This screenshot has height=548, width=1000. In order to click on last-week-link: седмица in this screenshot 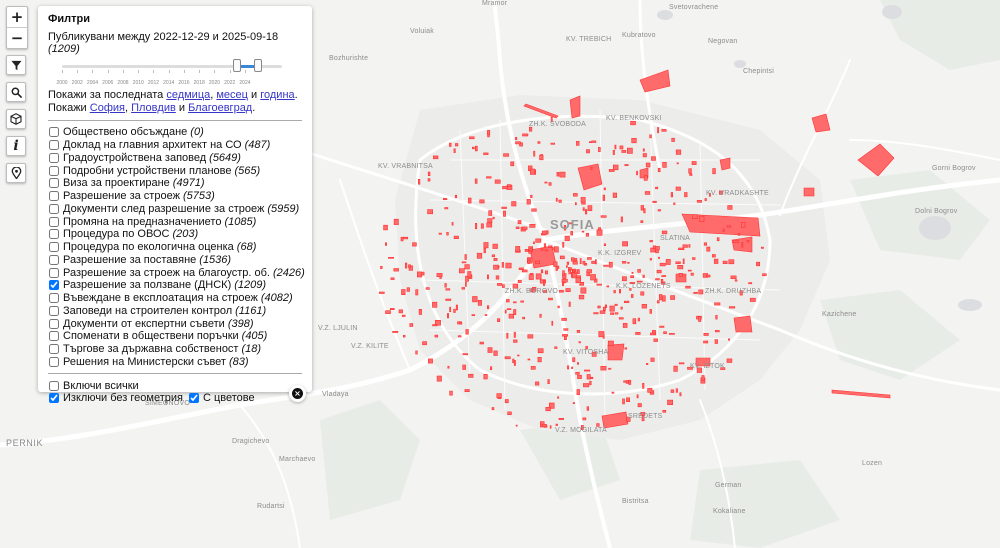, I will do `click(188, 95)`.